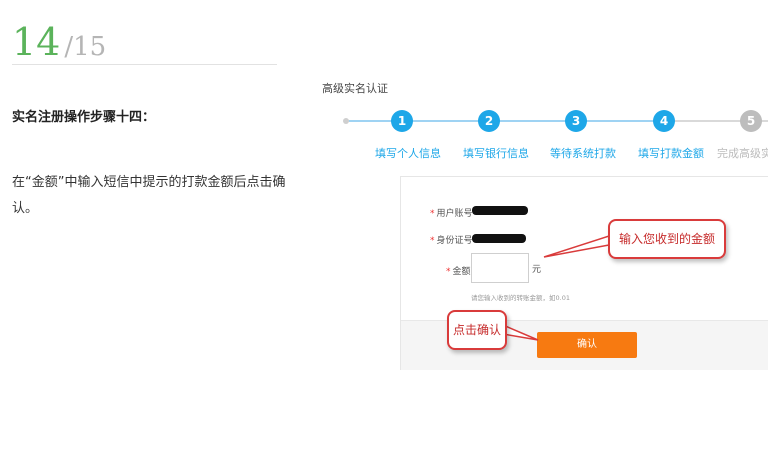 Image resolution: width=768 pixels, height=449 pixels. What do you see at coordinates (671, 153) in the screenshot?
I see `step-label-4: 填写打款金额` at bounding box center [671, 153].